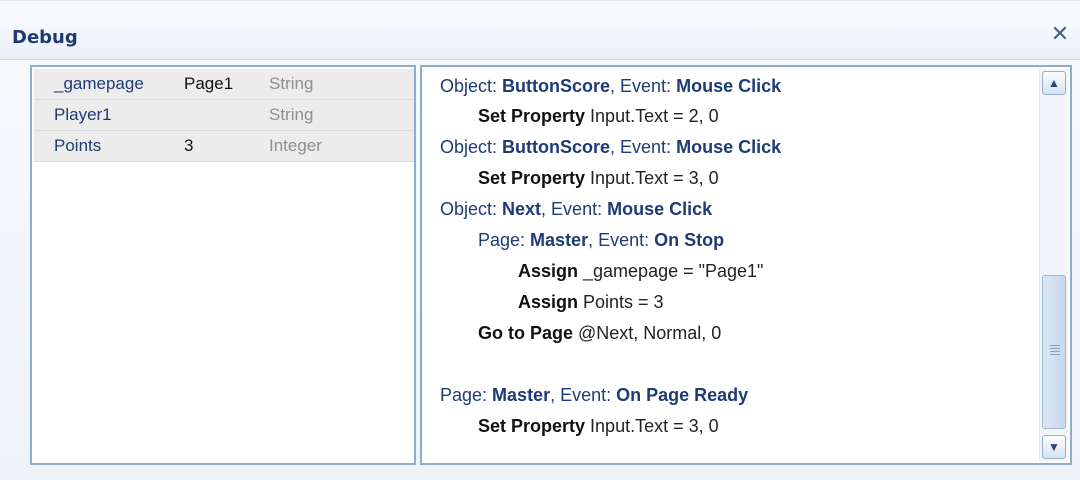 The height and width of the screenshot is (480, 1080). I want to click on close-icon: ✕, so click(1060, 34).